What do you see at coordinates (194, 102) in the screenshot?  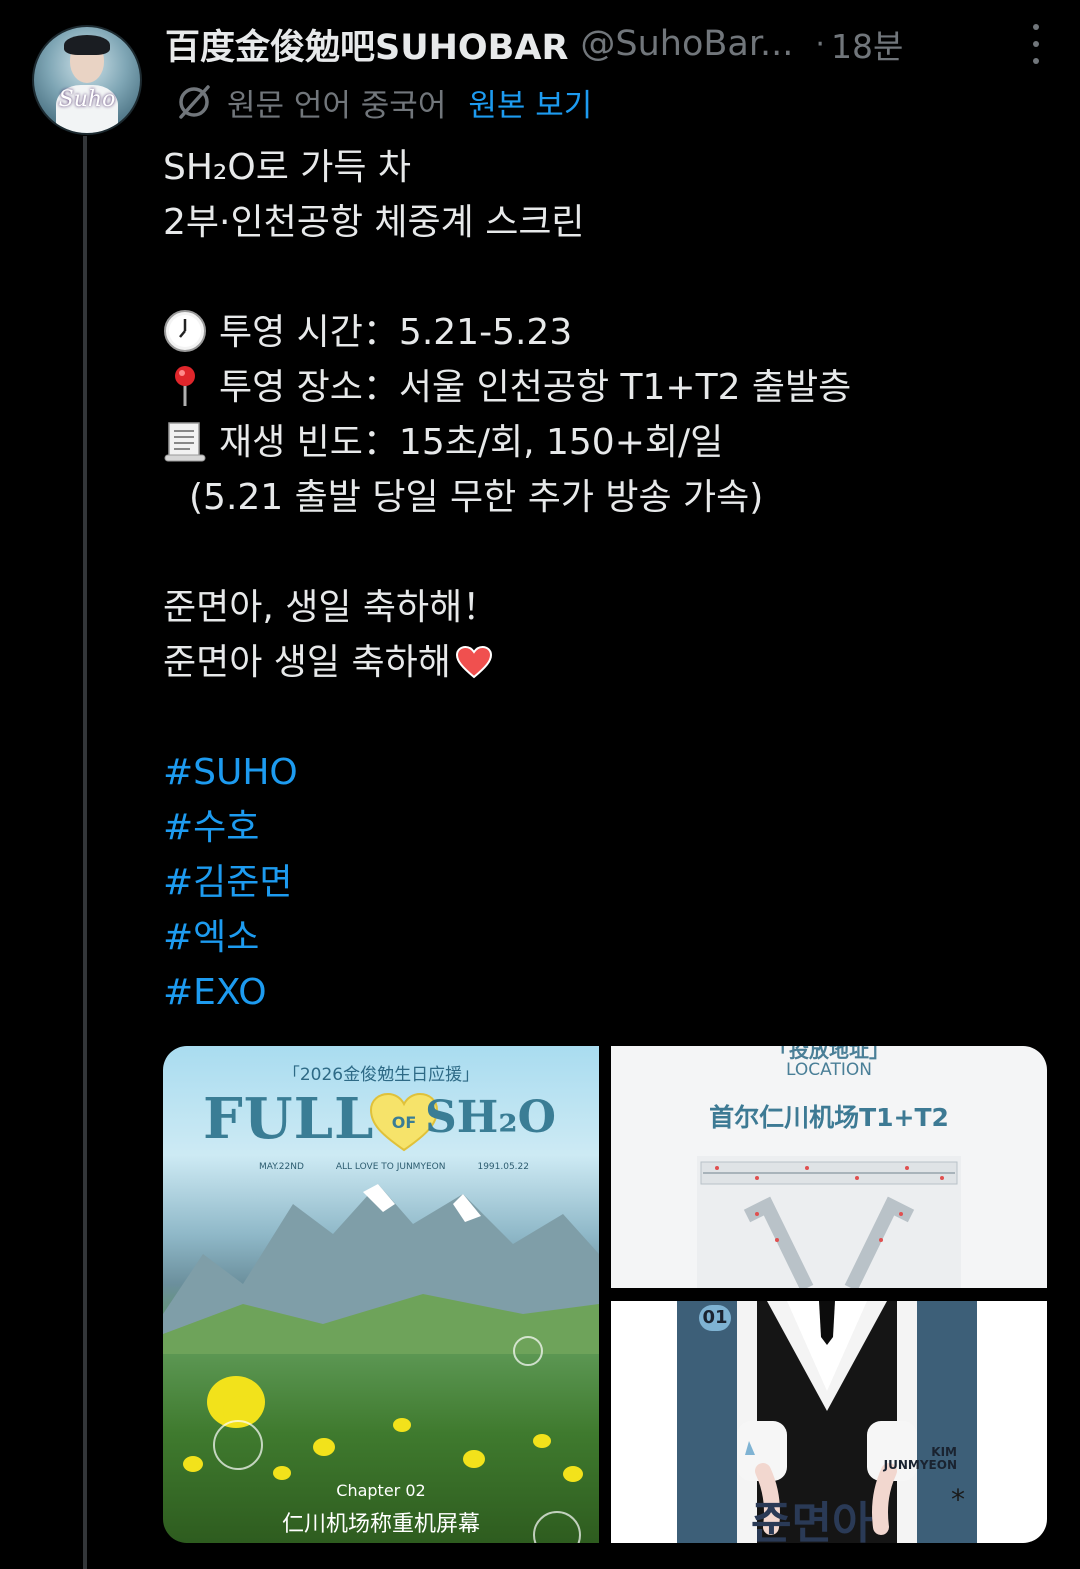 I see `translate-icon` at bounding box center [194, 102].